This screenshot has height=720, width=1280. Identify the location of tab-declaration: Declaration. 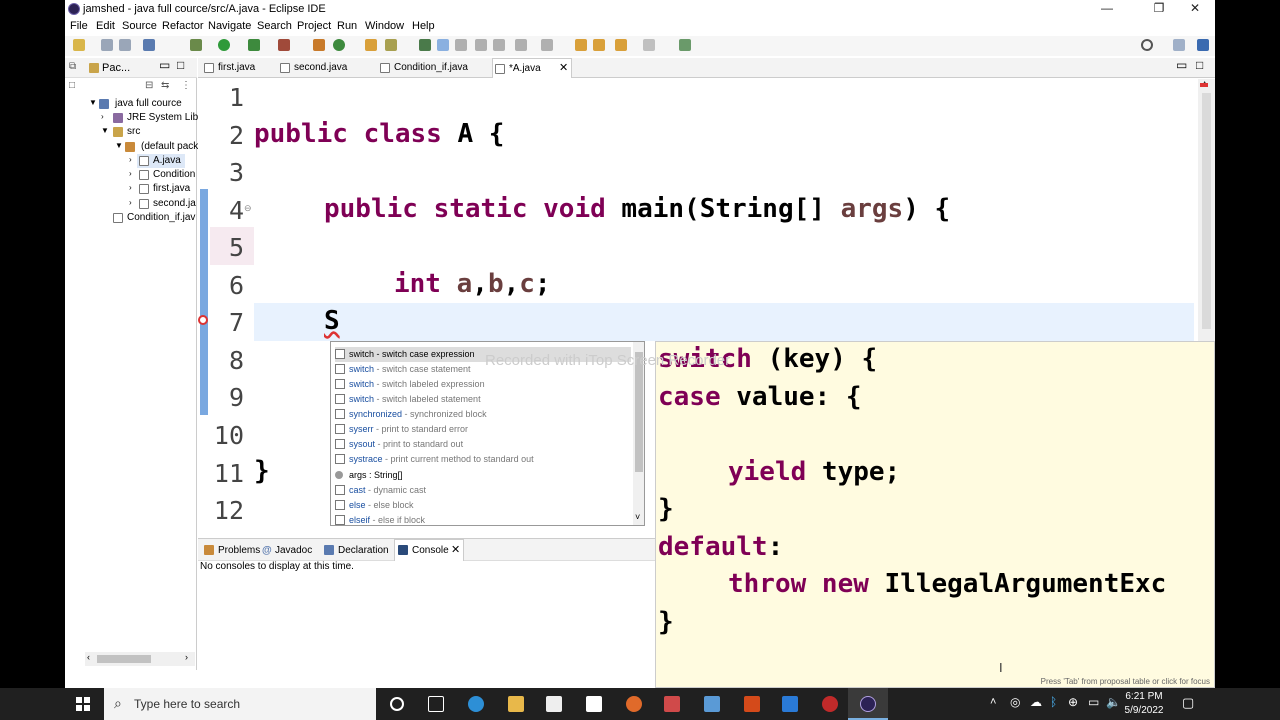
(363, 550).